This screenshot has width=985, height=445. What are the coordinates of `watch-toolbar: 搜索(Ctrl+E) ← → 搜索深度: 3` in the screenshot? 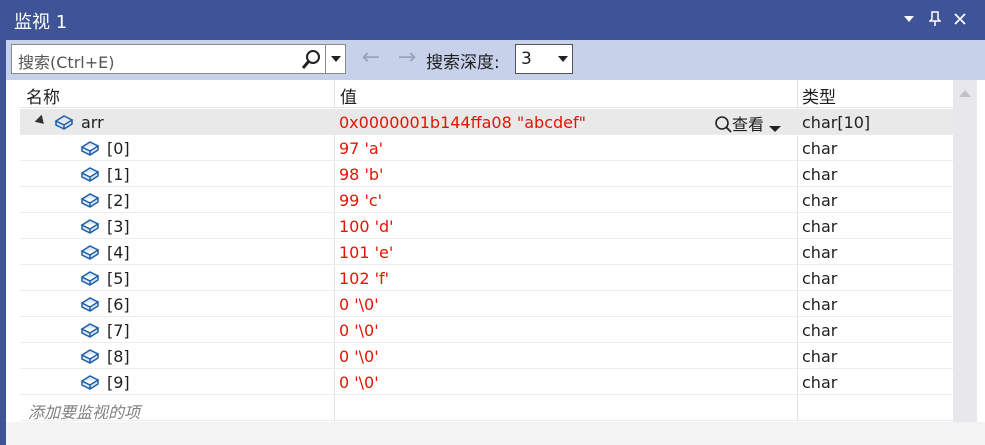 It's located at (495, 60).